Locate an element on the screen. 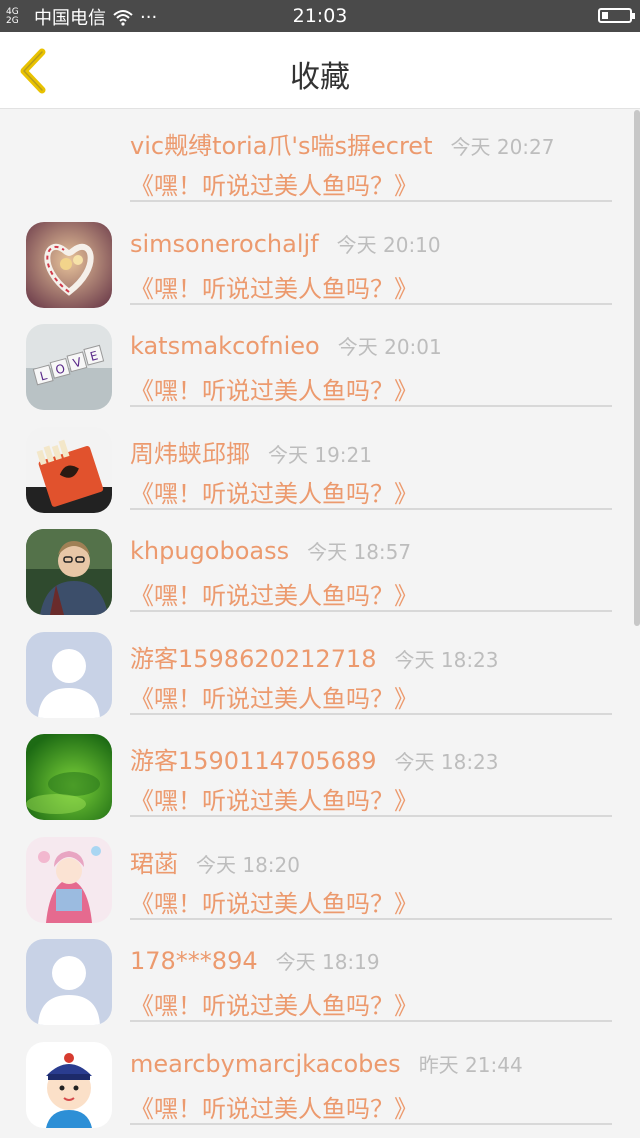 This screenshot has width=640, height=1138. clock: 21:03 is located at coordinates (320, 16).